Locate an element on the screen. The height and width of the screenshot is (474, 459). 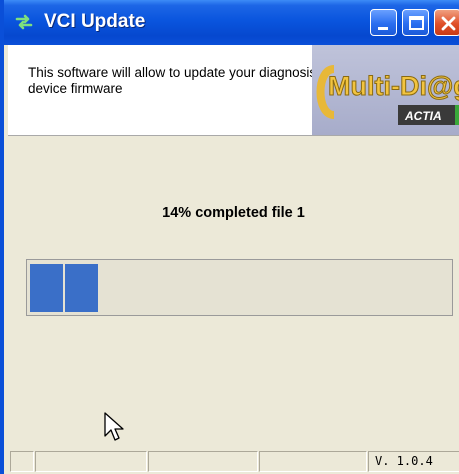
progress-status-text: 14% completed file 1 is located at coordinates (233, 213).